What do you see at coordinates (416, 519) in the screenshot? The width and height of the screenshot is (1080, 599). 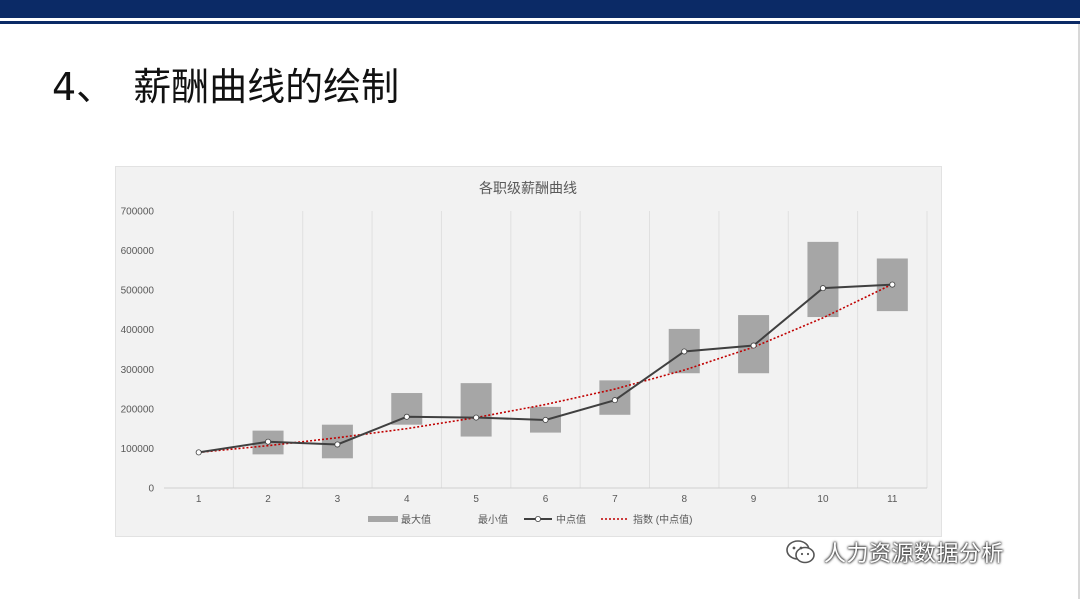 I see `legend-label-max: 最大值` at bounding box center [416, 519].